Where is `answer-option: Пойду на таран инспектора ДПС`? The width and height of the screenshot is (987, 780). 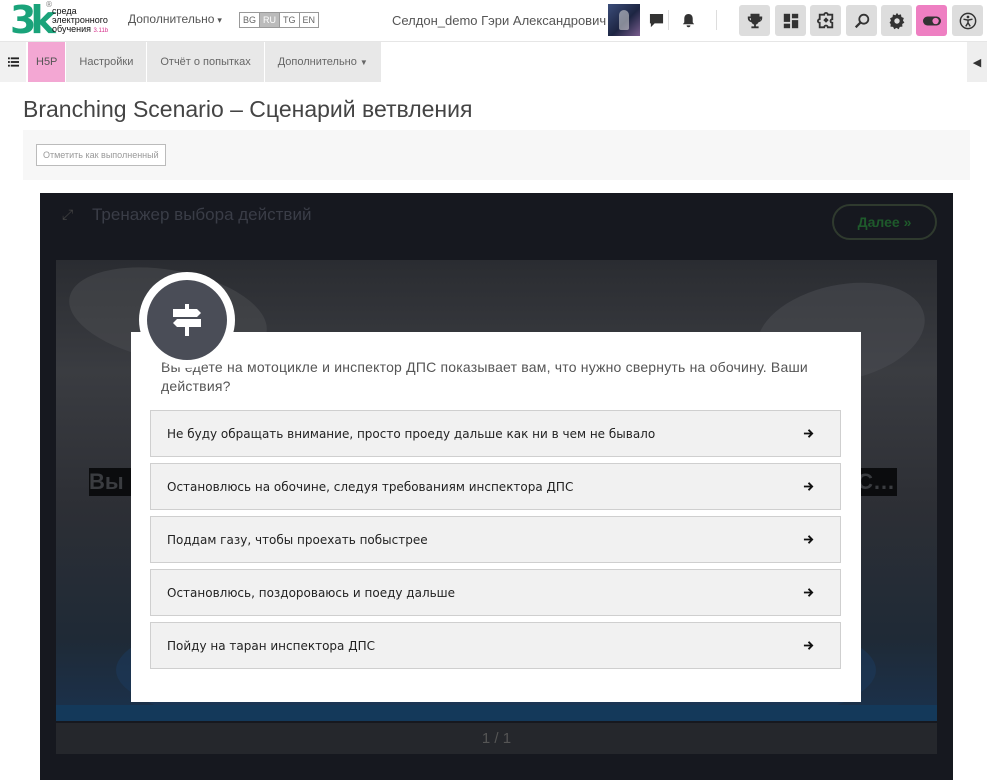 answer-option: Пойду на таран инспектора ДПС is located at coordinates (495, 645).